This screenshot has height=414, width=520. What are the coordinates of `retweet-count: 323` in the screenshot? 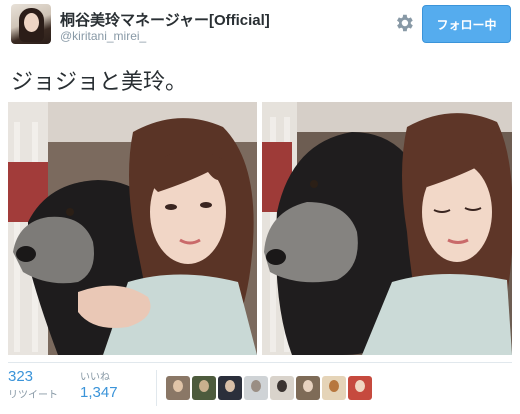 It's located at (33, 376).